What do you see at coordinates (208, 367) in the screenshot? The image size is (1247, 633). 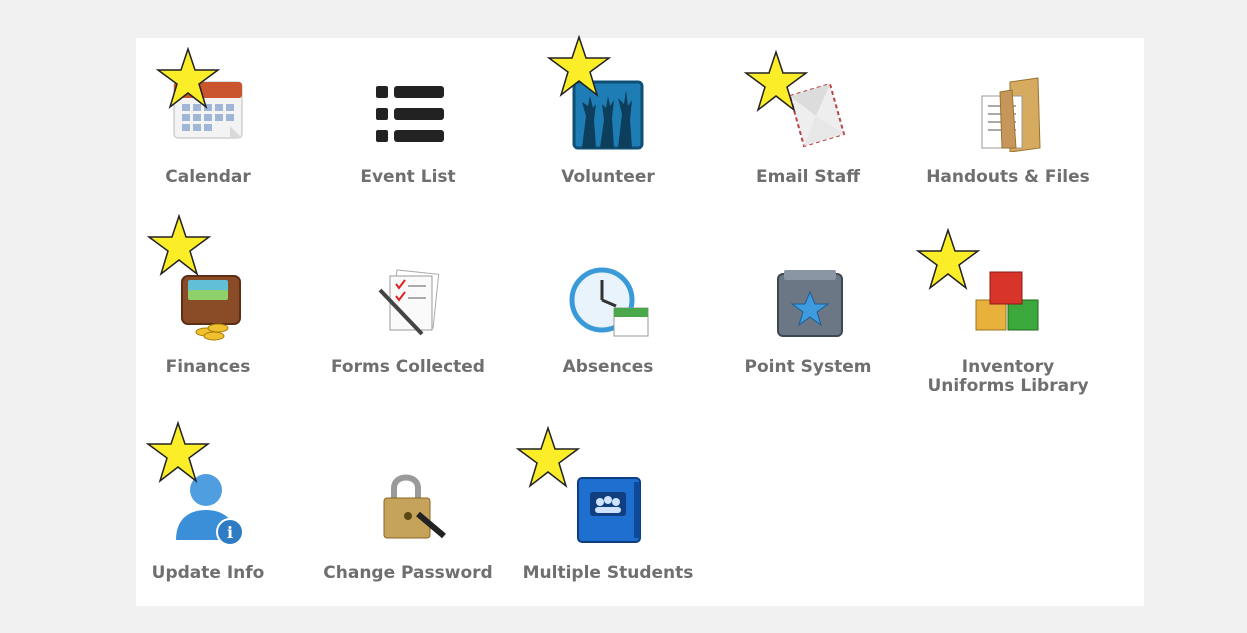 I see `finances-label: Finances` at bounding box center [208, 367].